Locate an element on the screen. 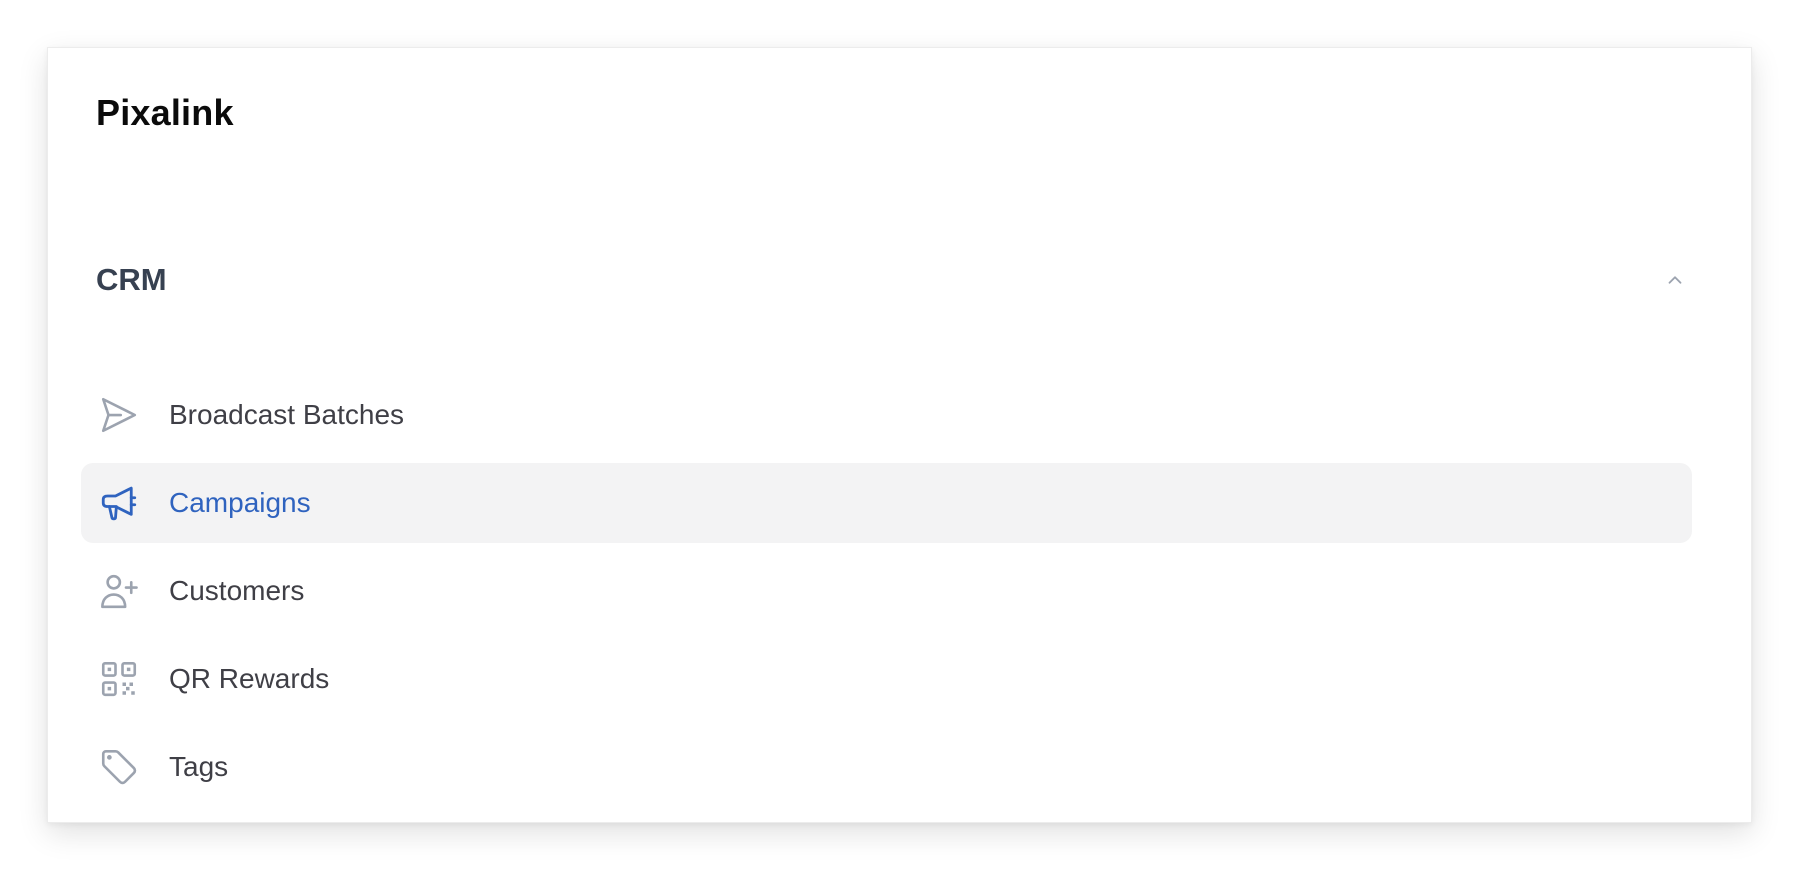  sidebar-item-customers: Customers is located at coordinates (886, 591).